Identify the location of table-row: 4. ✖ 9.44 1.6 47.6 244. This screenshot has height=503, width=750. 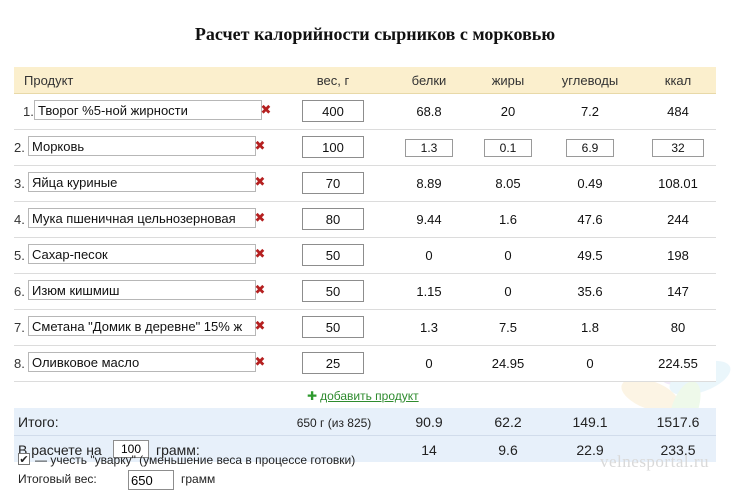
(365, 220).